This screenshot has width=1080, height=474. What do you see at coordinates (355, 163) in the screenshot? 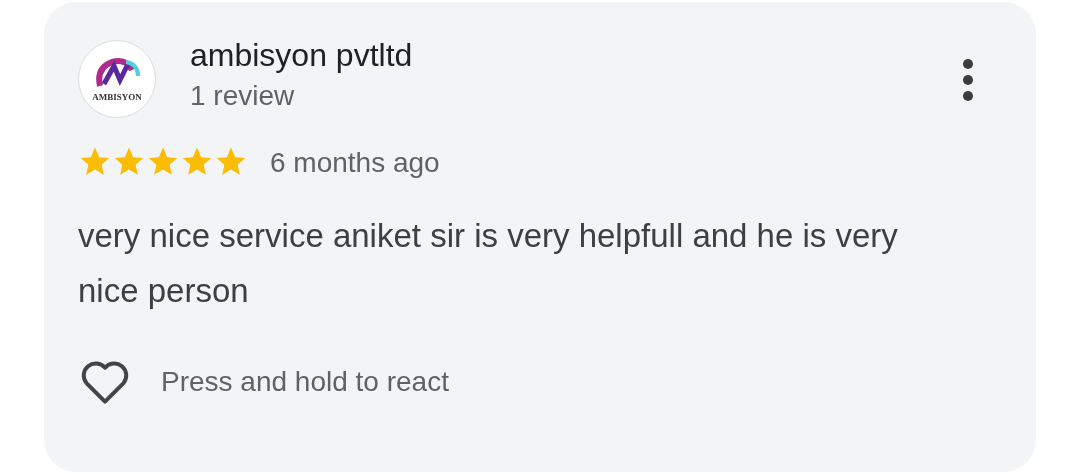
I see `review-time: 6 months ago` at bounding box center [355, 163].